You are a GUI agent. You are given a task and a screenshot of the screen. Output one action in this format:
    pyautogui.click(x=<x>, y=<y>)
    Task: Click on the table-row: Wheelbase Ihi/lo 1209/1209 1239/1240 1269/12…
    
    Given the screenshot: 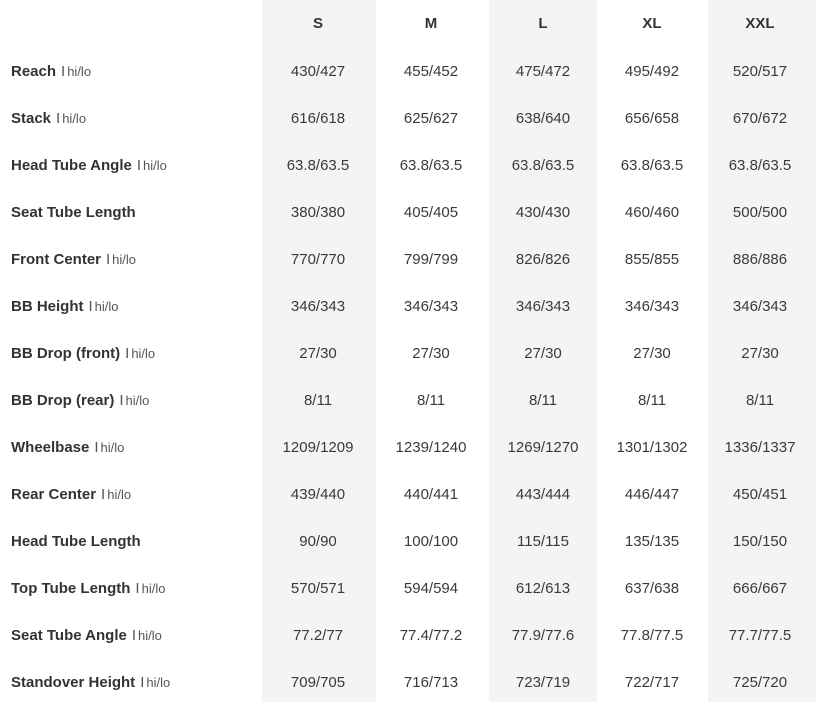 What is the action you would take?
    pyautogui.click(x=408, y=447)
    